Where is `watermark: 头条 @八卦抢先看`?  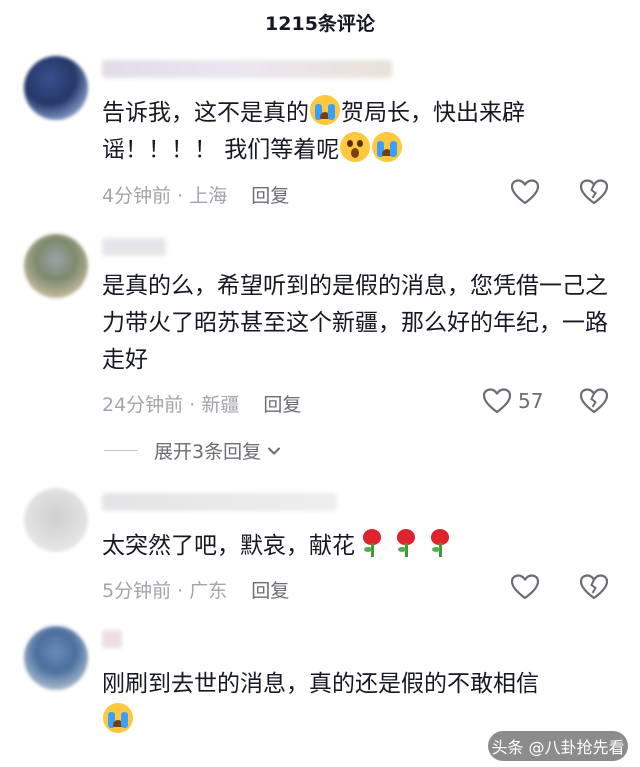
watermark: 头条 @八卦抢先看 is located at coordinates (558, 746).